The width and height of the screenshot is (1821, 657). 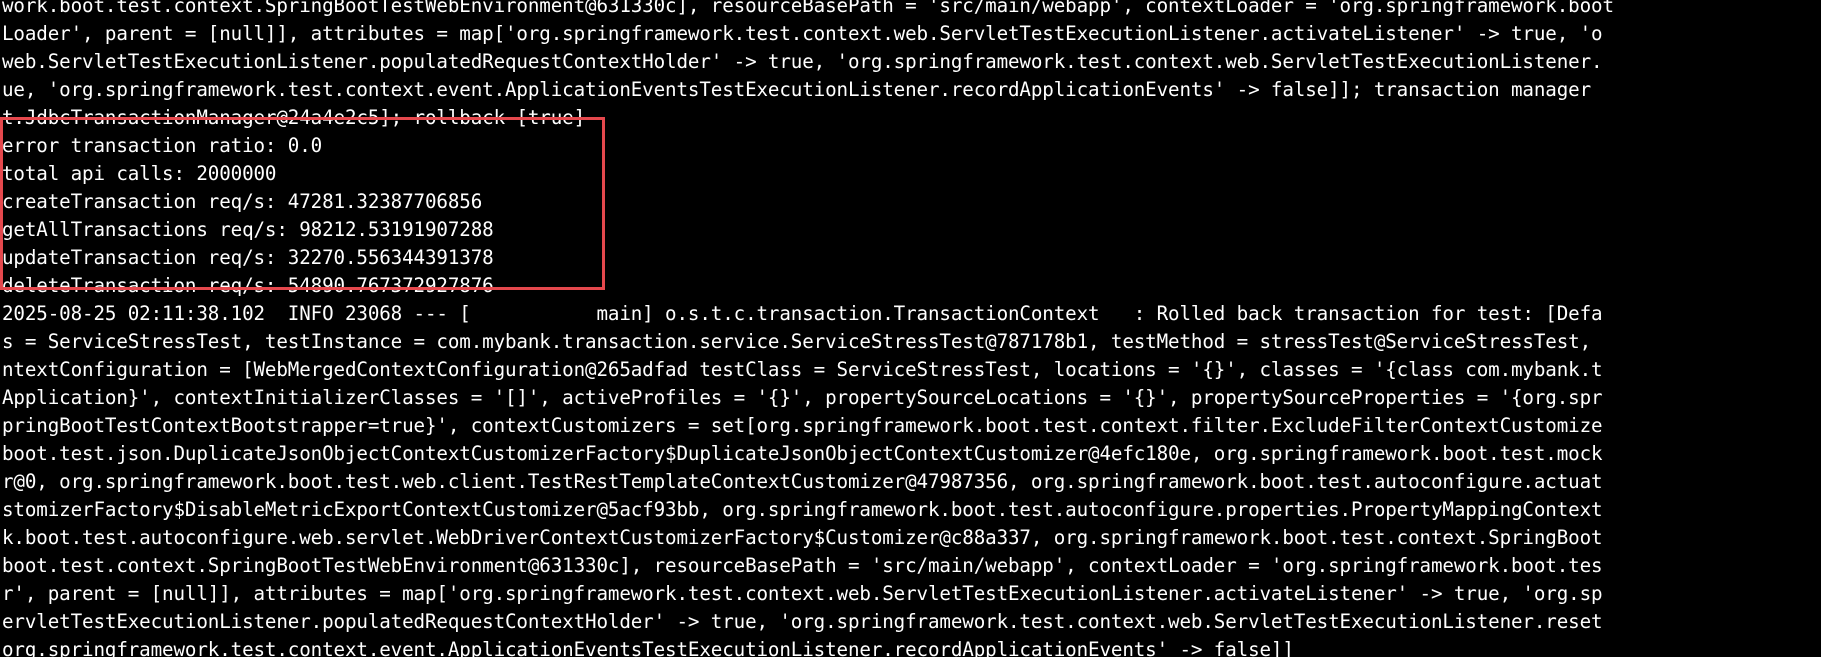 I want to click on stat-total-api-calls: total api calls: 2000000, so click(x=139, y=173).